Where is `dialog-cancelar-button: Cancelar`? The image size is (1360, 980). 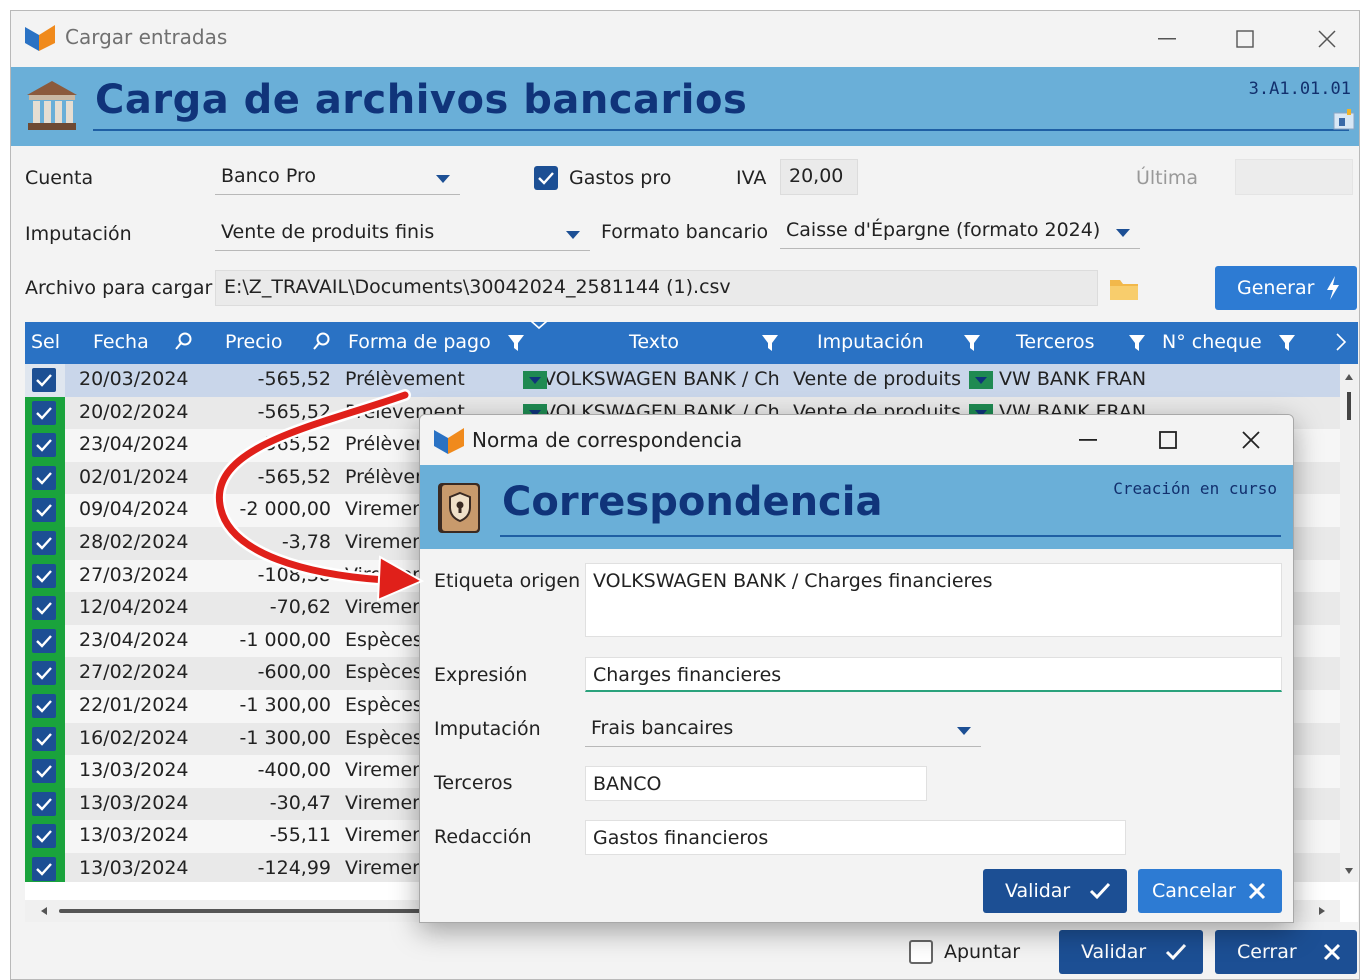 dialog-cancelar-button: Cancelar is located at coordinates (1210, 891).